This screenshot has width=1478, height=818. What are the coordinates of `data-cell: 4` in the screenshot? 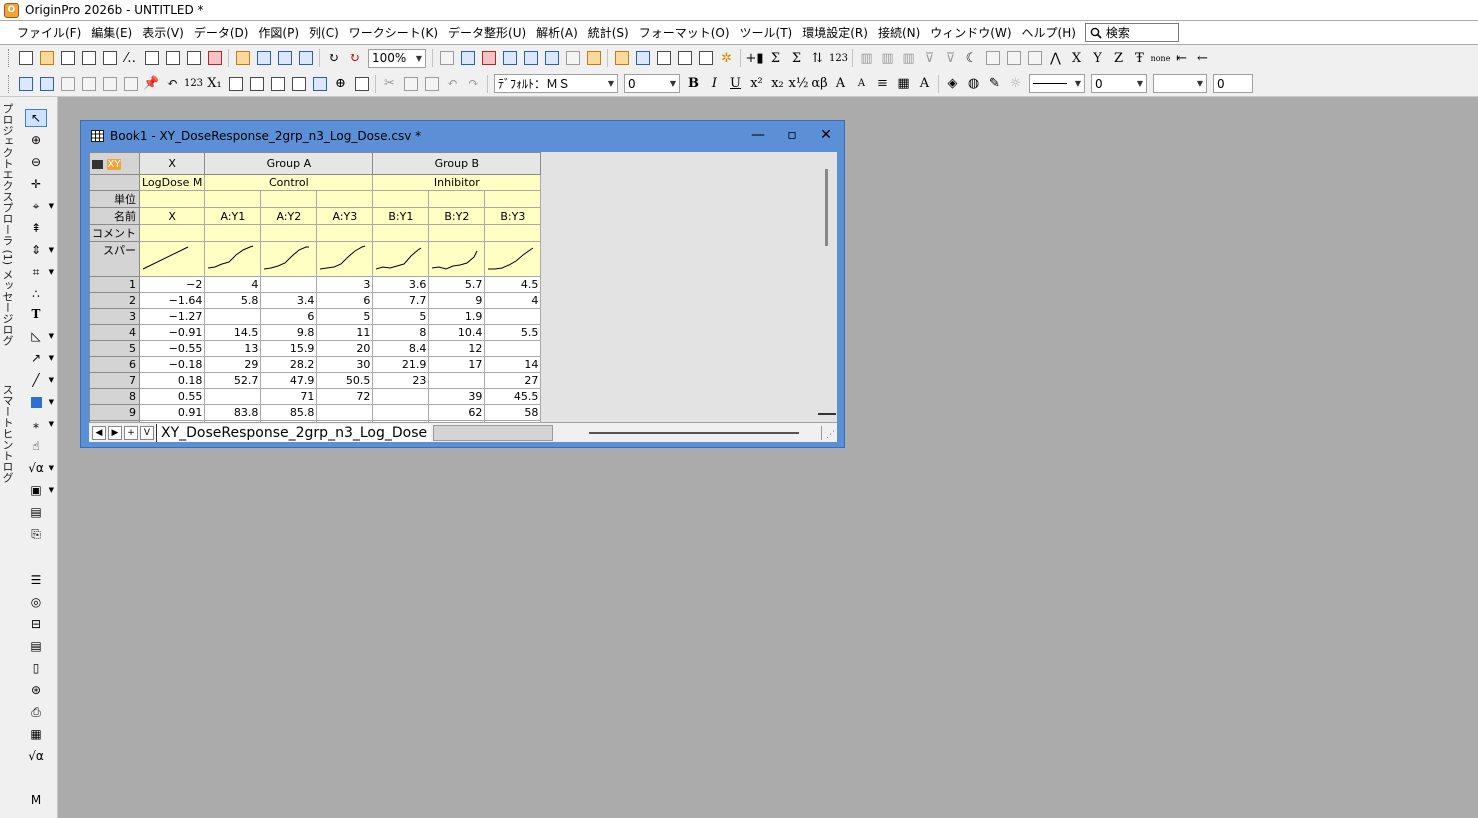 It's located at (513, 300).